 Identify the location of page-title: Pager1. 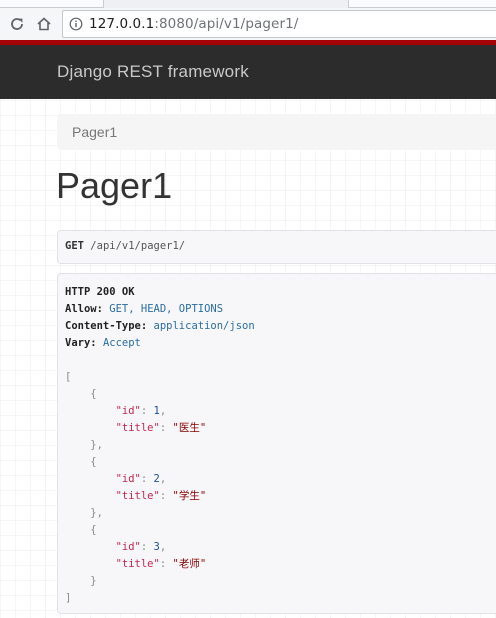
(114, 185).